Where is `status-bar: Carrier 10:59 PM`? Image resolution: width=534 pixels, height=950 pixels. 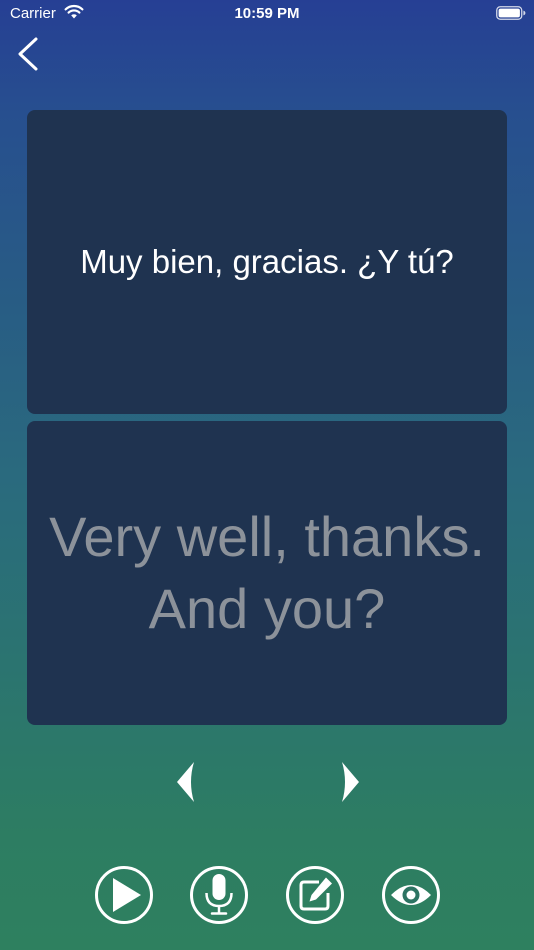
status-bar: Carrier 10:59 PM is located at coordinates (267, 14).